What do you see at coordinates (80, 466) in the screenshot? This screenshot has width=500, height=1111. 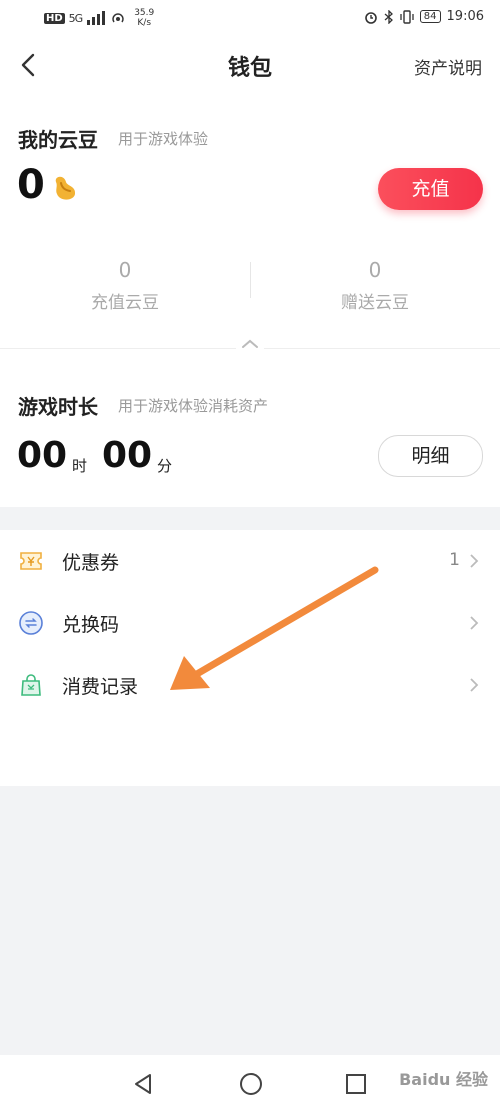 I see `hours-unit: 时` at bounding box center [80, 466].